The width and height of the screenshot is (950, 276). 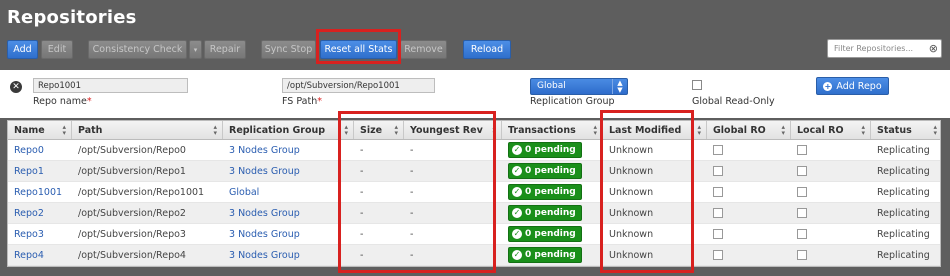 What do you see at coordinates (147, 130) in the screenshot?
I see `column-path: Path ▴ ▾` at bounding box center [147, 130].